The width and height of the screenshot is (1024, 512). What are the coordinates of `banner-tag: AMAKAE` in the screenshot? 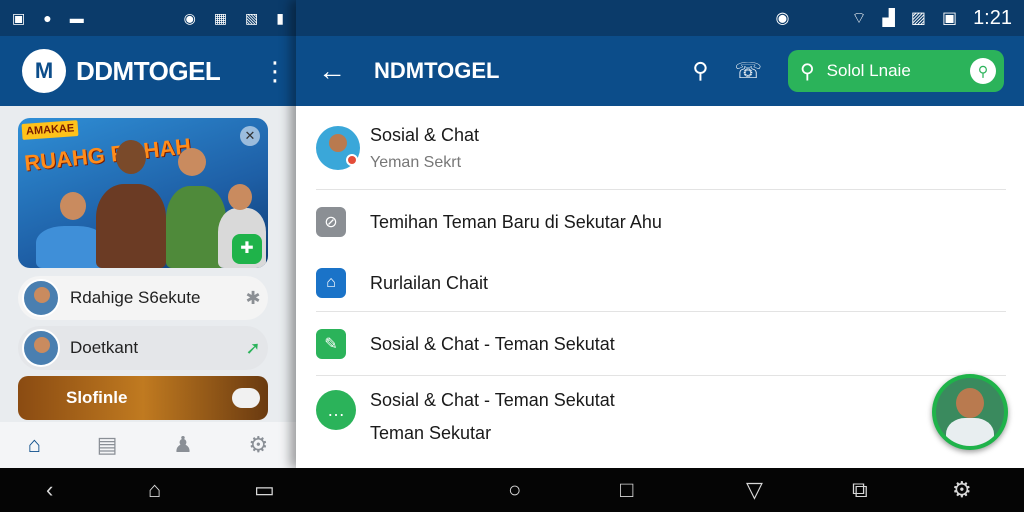 It's located at (50, 130).